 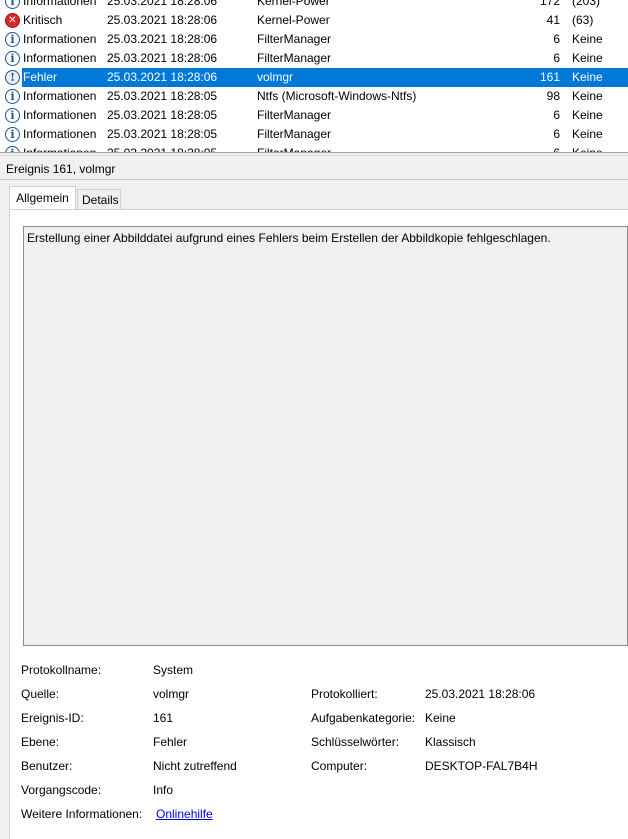 What do you see at coordinates (337, 96) in the screenshot?
I see `event-source: Ntfs (Microsoft-Windows-Ntfs)` at bounding box center [337, 96].